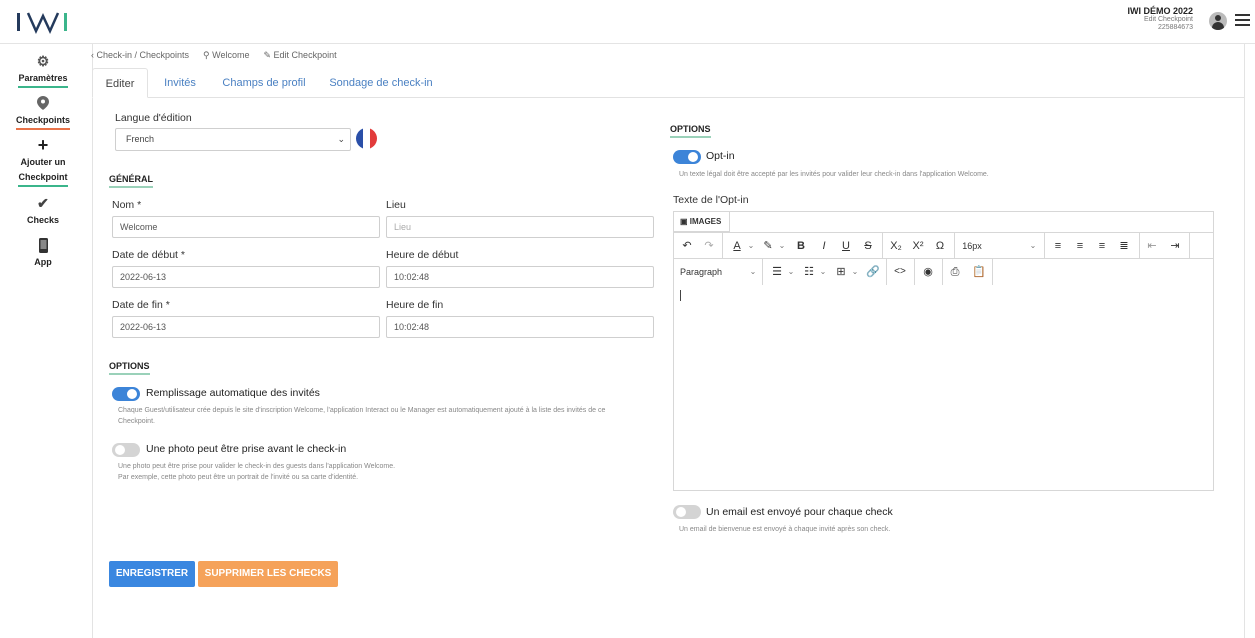 The image size is (1255, 638). I want to click on tab-sondage: Sondage de check-in, so click(381, 83).